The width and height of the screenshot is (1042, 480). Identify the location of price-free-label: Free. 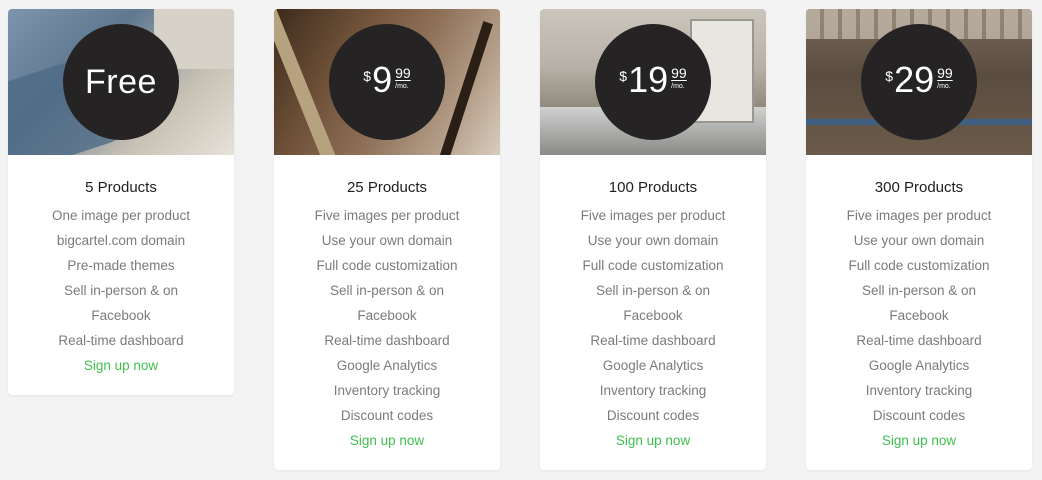
(121, 82).